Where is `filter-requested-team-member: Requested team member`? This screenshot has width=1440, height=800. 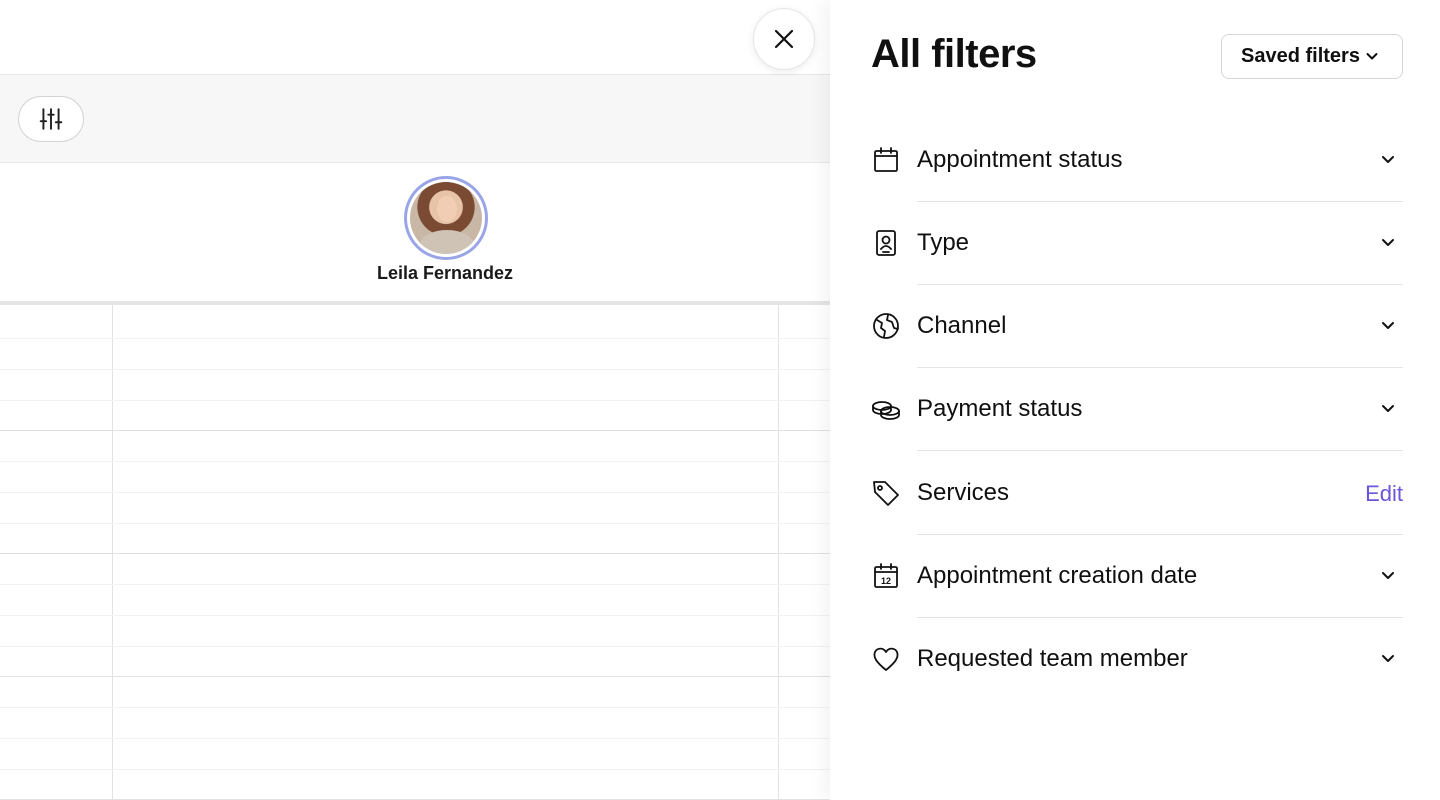
filter-requested-team-member: Requested team member is located at coordinates (1135, 659).